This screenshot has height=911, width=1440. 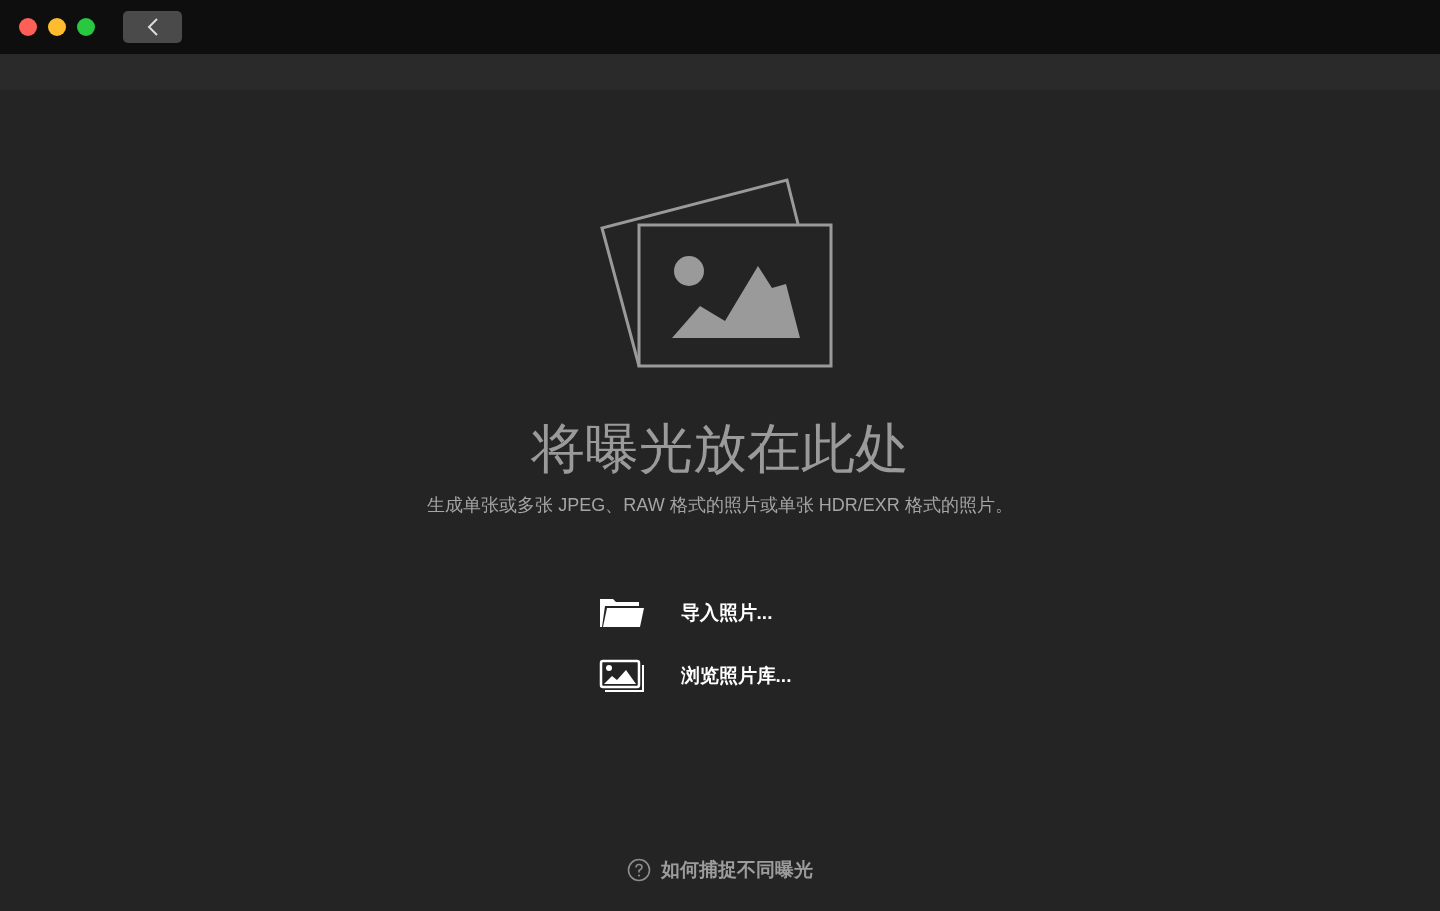 I want to click on back-button, so click(x=152, y=27).